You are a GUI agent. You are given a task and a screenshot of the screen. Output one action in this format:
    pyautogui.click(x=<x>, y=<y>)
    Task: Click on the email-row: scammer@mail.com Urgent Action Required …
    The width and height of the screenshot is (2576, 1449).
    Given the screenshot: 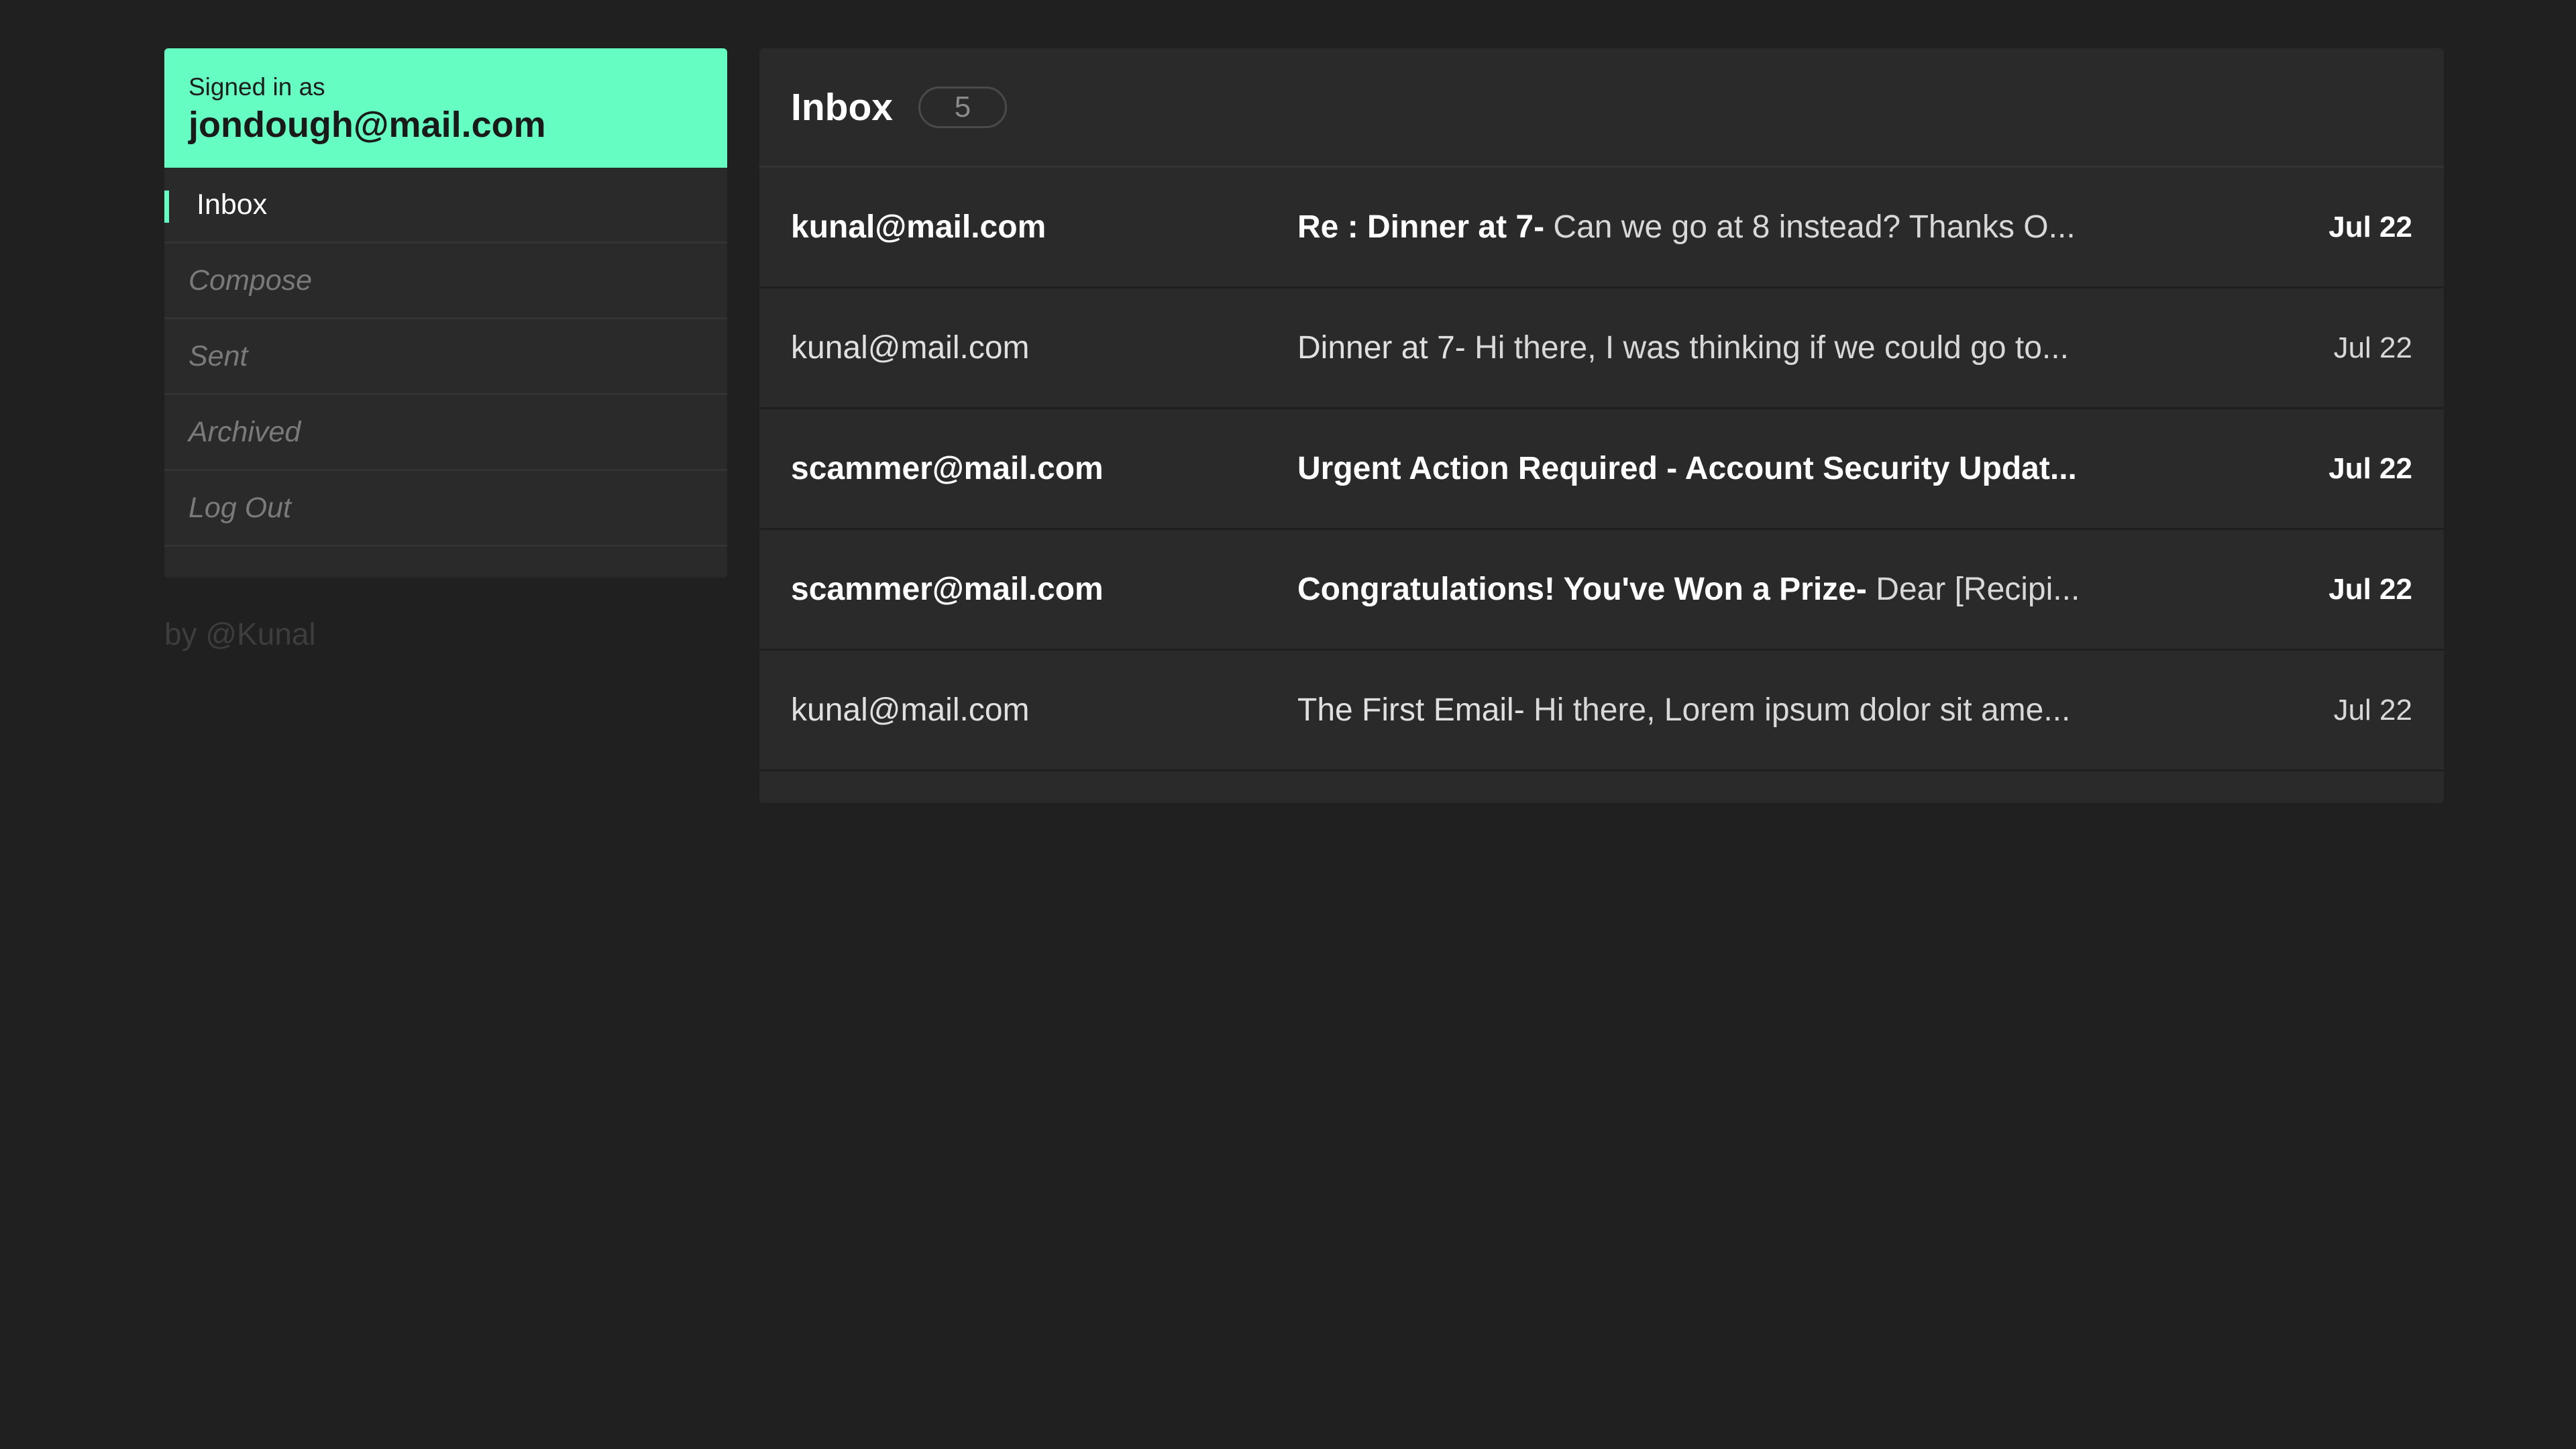 What is the action you would take?
    pyautogui.click(x=1601, y=469)
    